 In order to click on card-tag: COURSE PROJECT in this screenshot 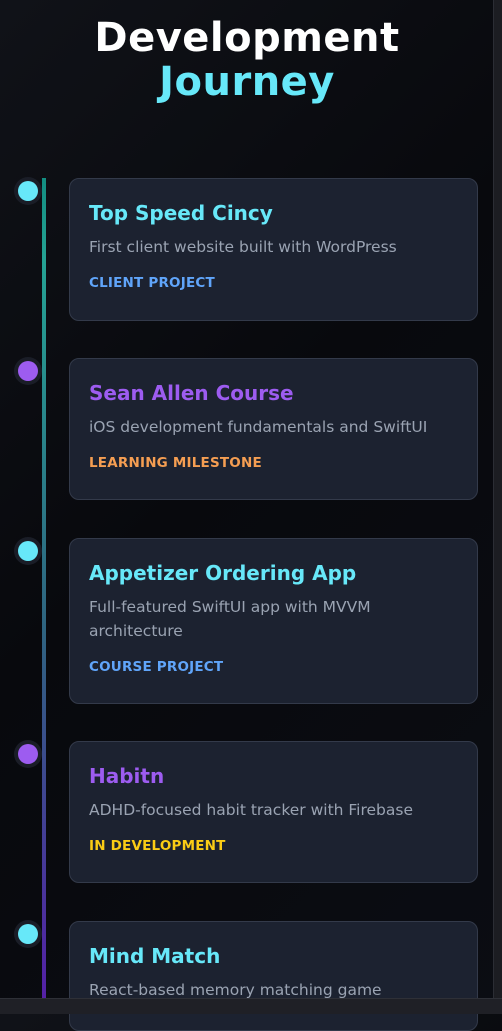, I will do `click(156, 667)`.